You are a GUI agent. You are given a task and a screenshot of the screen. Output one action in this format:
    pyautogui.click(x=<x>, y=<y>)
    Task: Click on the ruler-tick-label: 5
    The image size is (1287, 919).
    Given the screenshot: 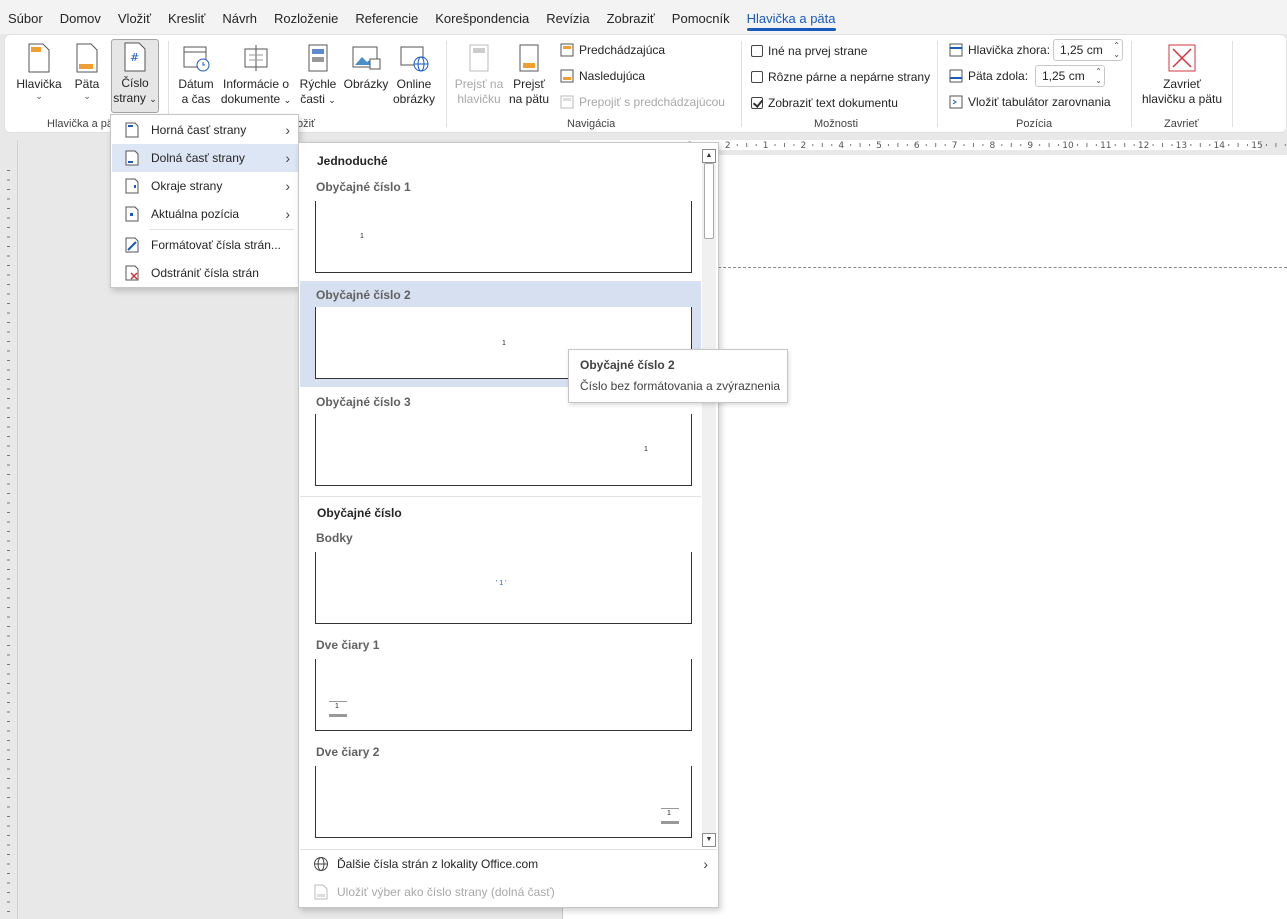 What is the action you would take?
    pyautogui.click(x=879, y=146)
    